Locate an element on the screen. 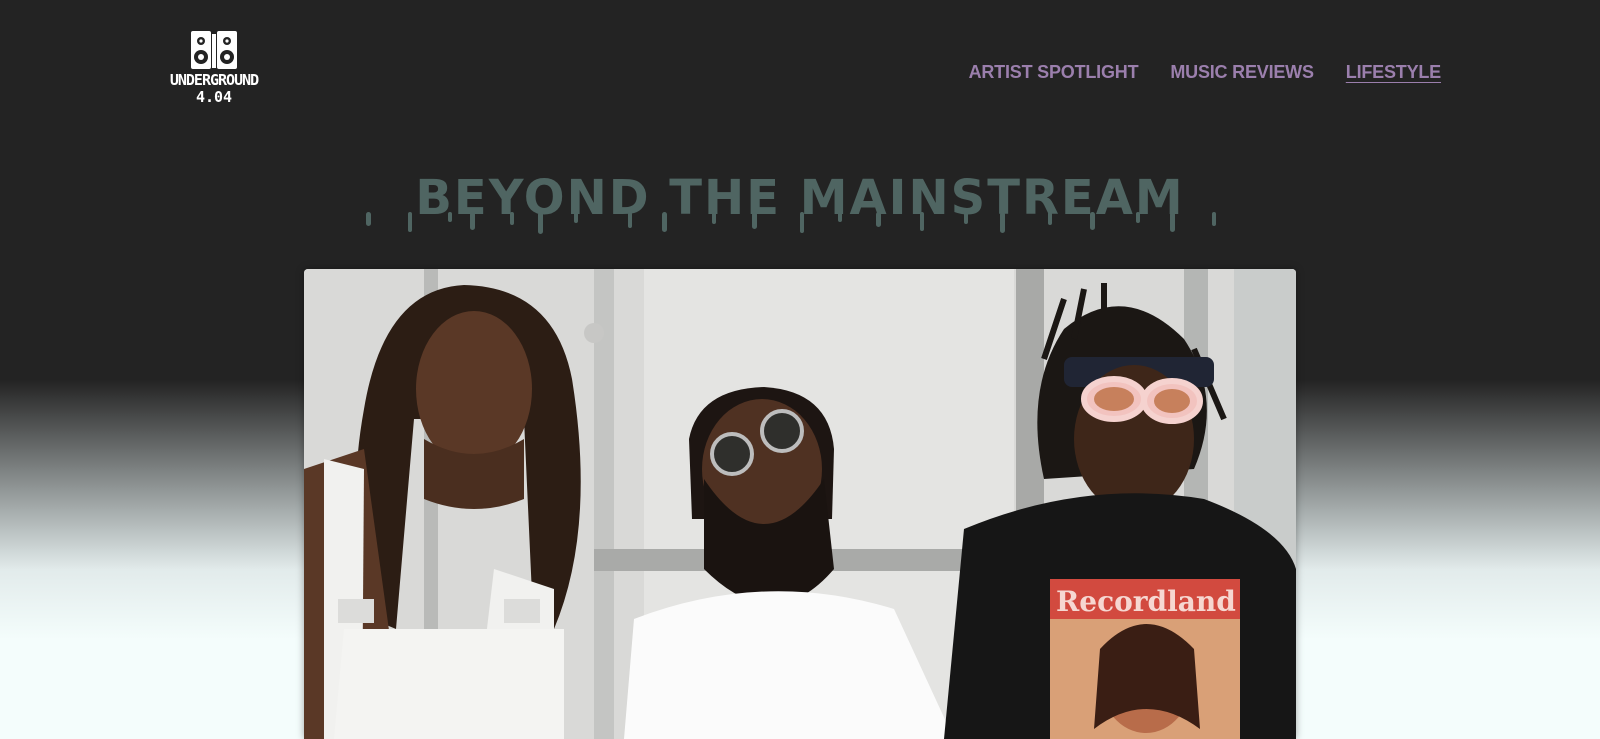 The width and height of the screenshot is (1600, 739). logo-wordmark: UNDERGROUND is located at coordinates (214, 80).